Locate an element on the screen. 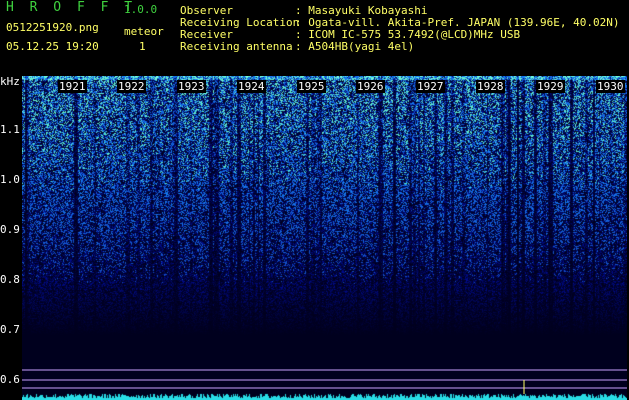 Image resolution: width=629 pixels, height=400 pixels. app-version: 1.0.0 is located at coordinates (141, 9).